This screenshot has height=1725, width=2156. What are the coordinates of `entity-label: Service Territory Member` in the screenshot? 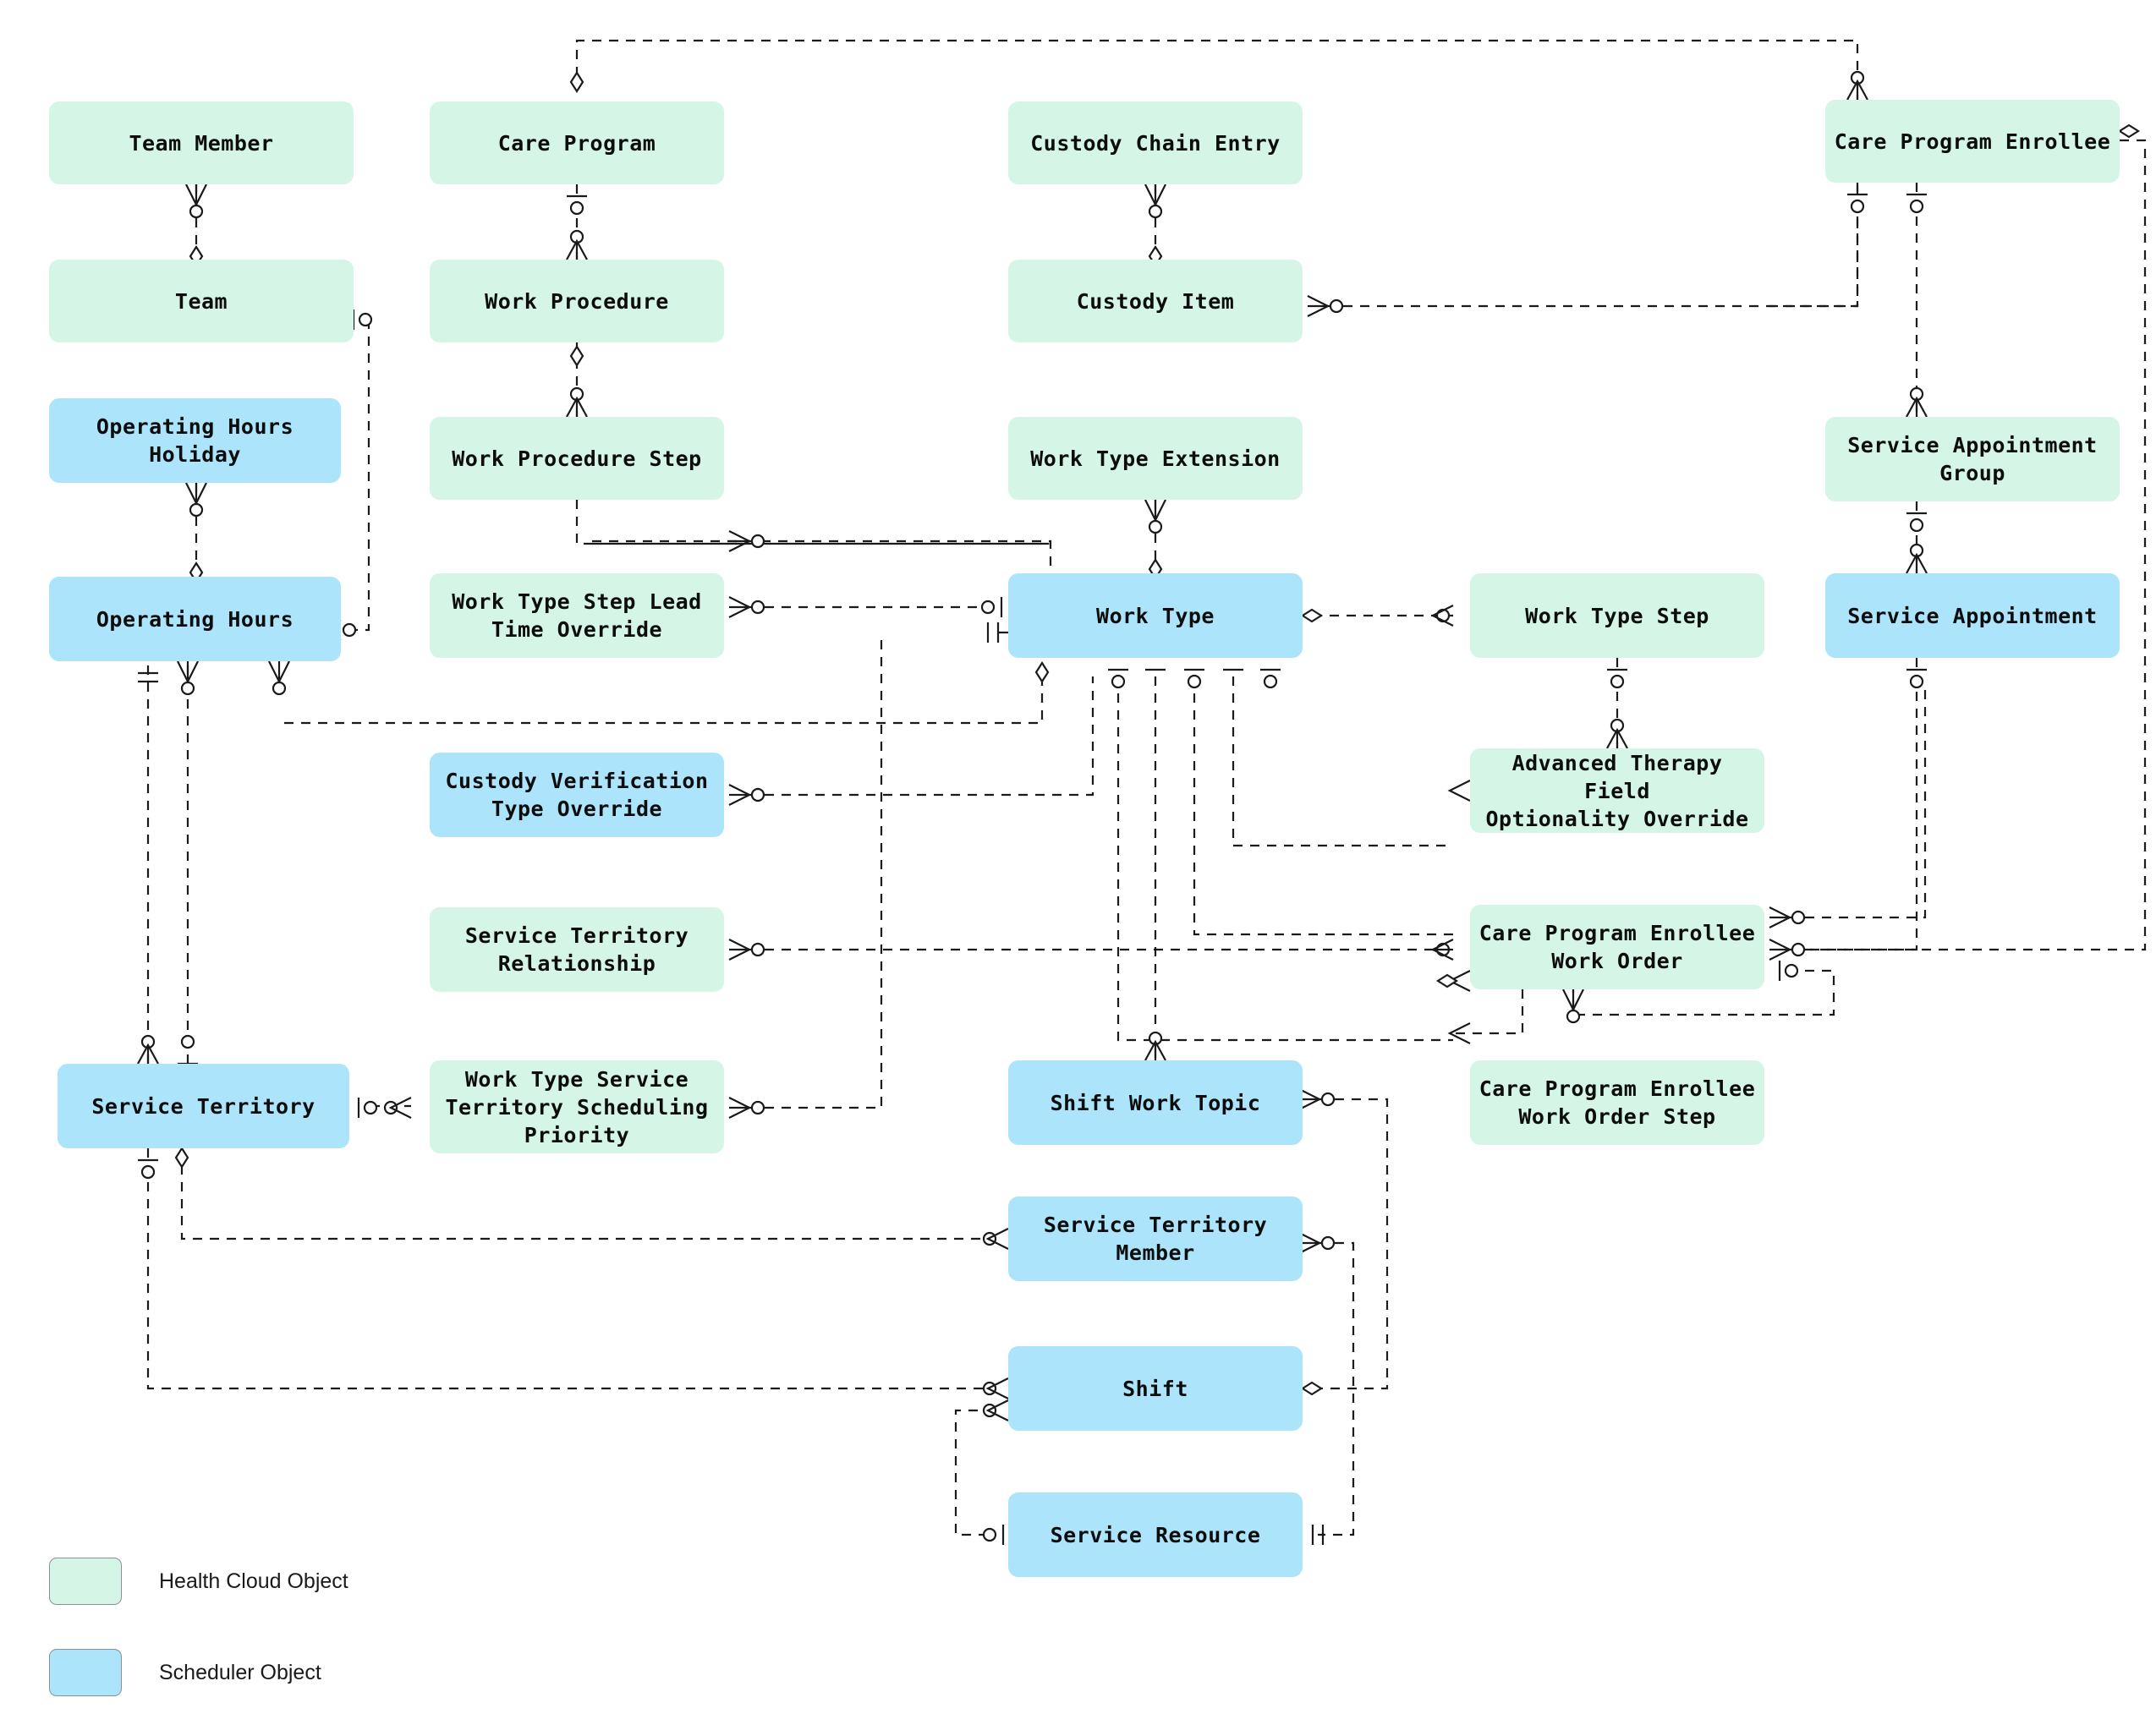 It's located at (1156, 1239).